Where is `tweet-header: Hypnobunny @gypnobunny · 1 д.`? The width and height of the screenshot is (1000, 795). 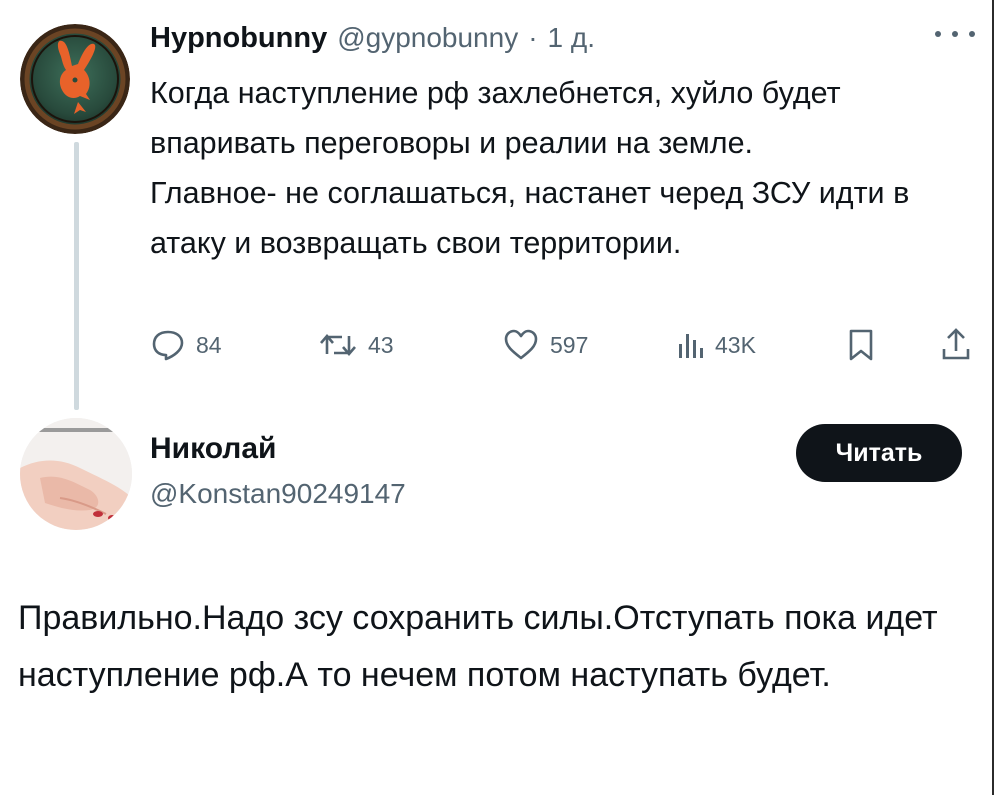
tweet-header: Hypnobunny @gypnobunny · 1 д. is located at coordinates (372, 42).